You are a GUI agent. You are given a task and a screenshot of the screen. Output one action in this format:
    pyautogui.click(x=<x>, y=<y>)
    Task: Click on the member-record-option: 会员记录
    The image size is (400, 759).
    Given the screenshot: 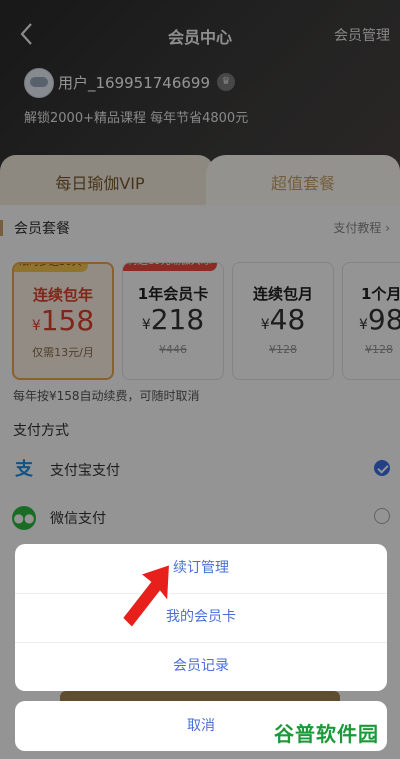 What is the action you would take?
    pyautogui.click(x=201, y=666)
    